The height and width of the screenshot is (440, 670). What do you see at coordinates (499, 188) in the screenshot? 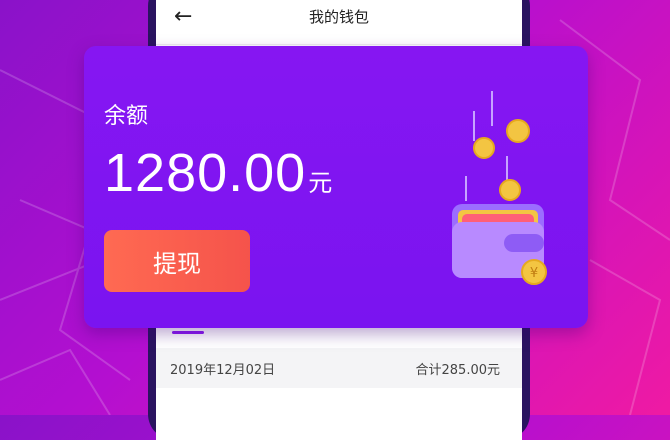
I see `wallet-coins-icon: ¥` at bounding box center [499, 188].